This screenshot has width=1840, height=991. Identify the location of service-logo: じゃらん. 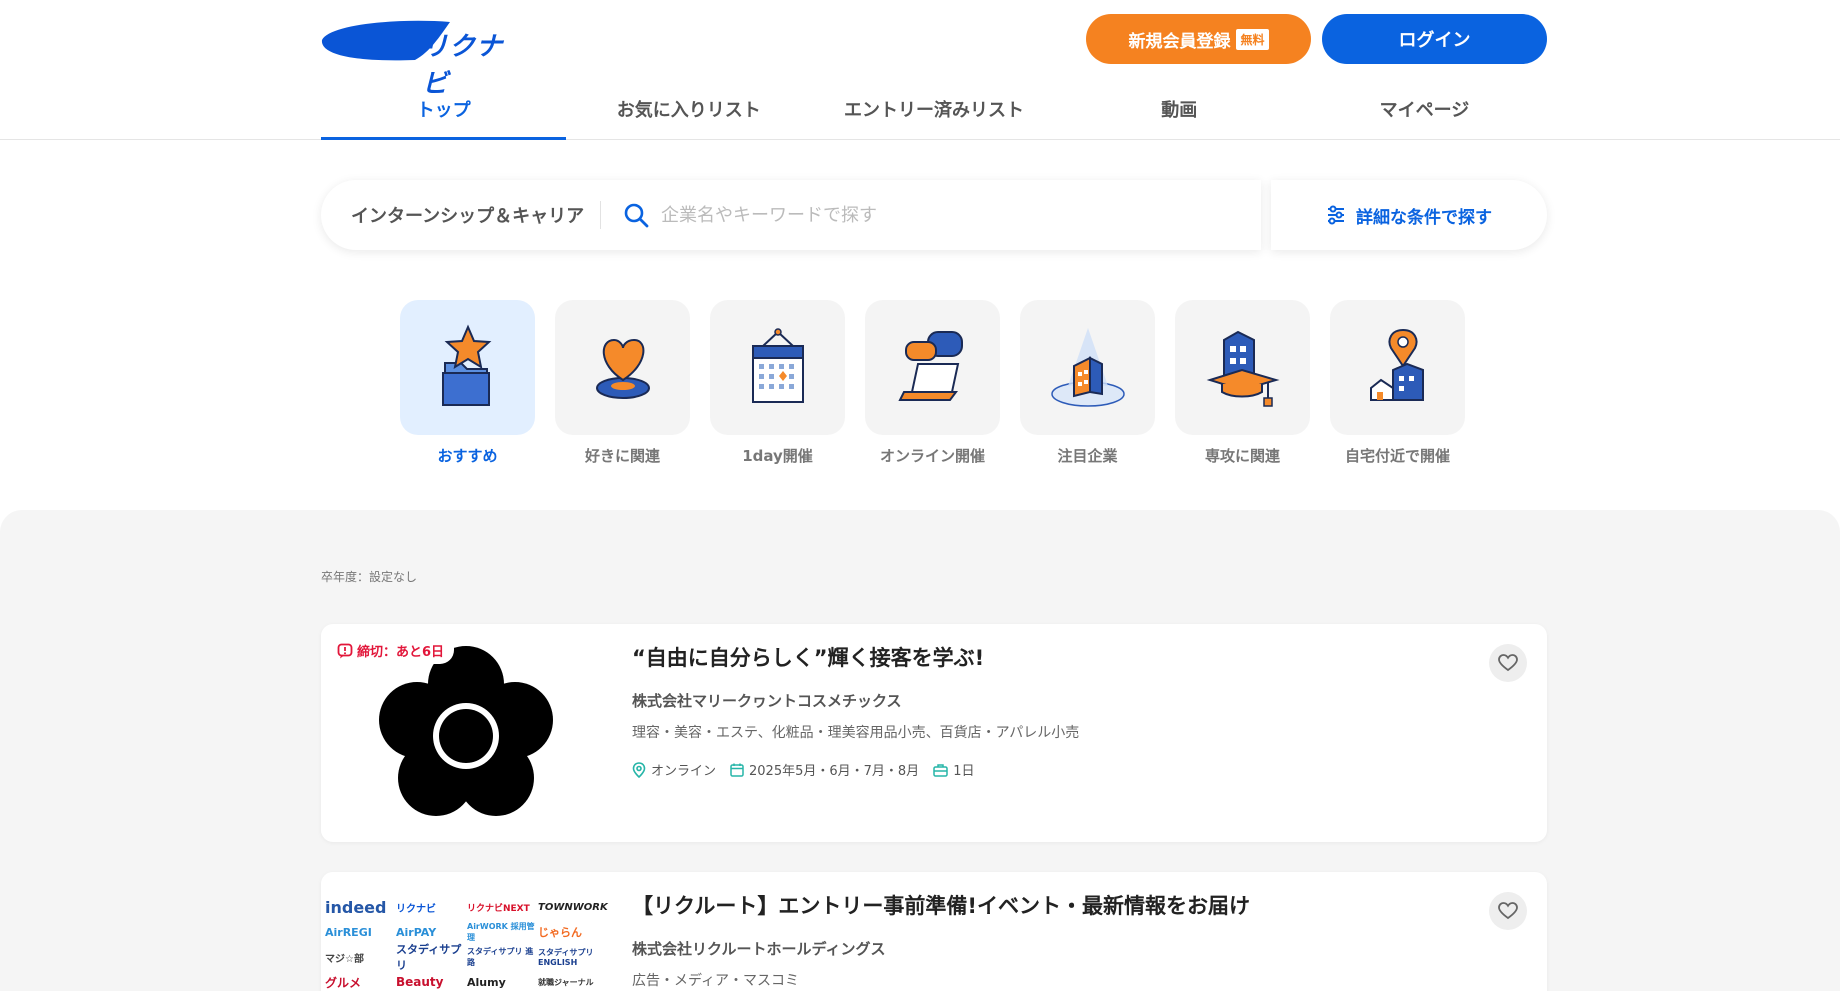
(560, 932).